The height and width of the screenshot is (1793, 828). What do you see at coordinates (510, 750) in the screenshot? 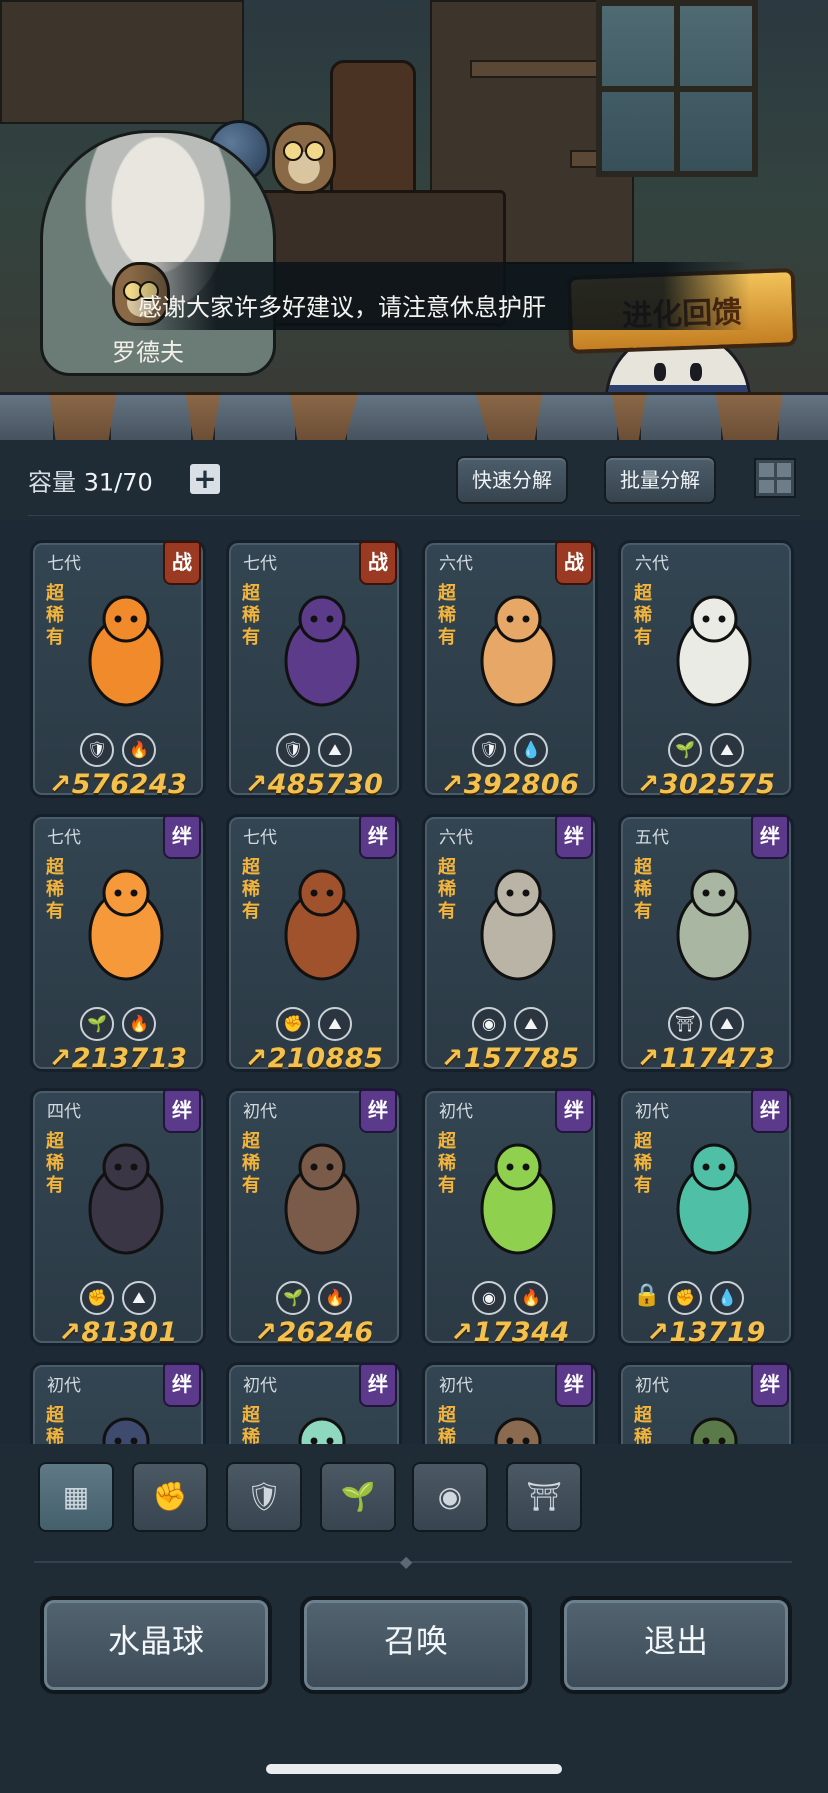
I see `element-badges: 🛡 💧` at bounding box center [510, 750].